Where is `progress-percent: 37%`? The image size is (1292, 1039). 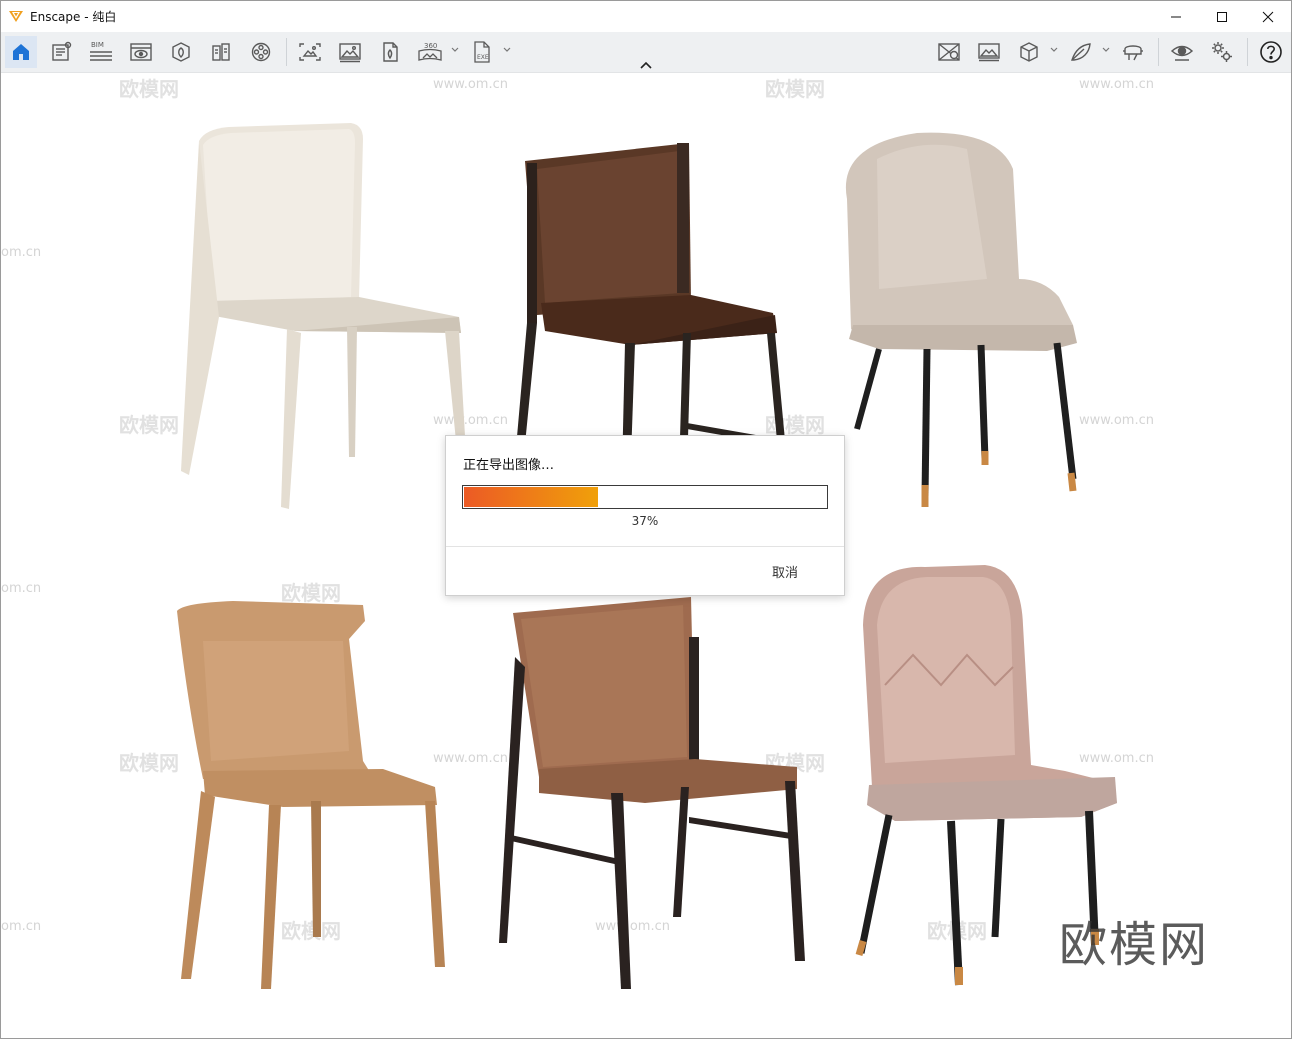 progress-percent: 37% is located at coordinates (645, 521).